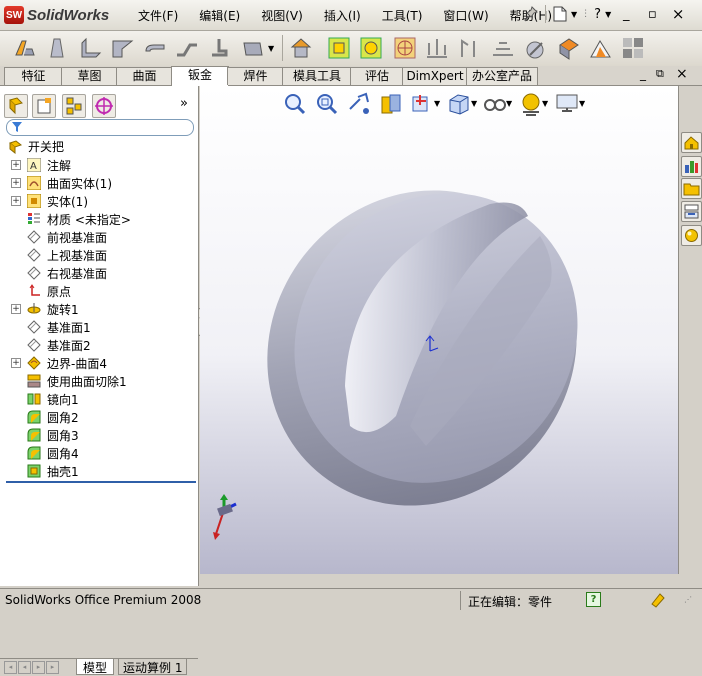  What do you see at coordinates (301, 48) in the screenshot?
I see `closed-corner-icon` at bounding box center [301, 48].